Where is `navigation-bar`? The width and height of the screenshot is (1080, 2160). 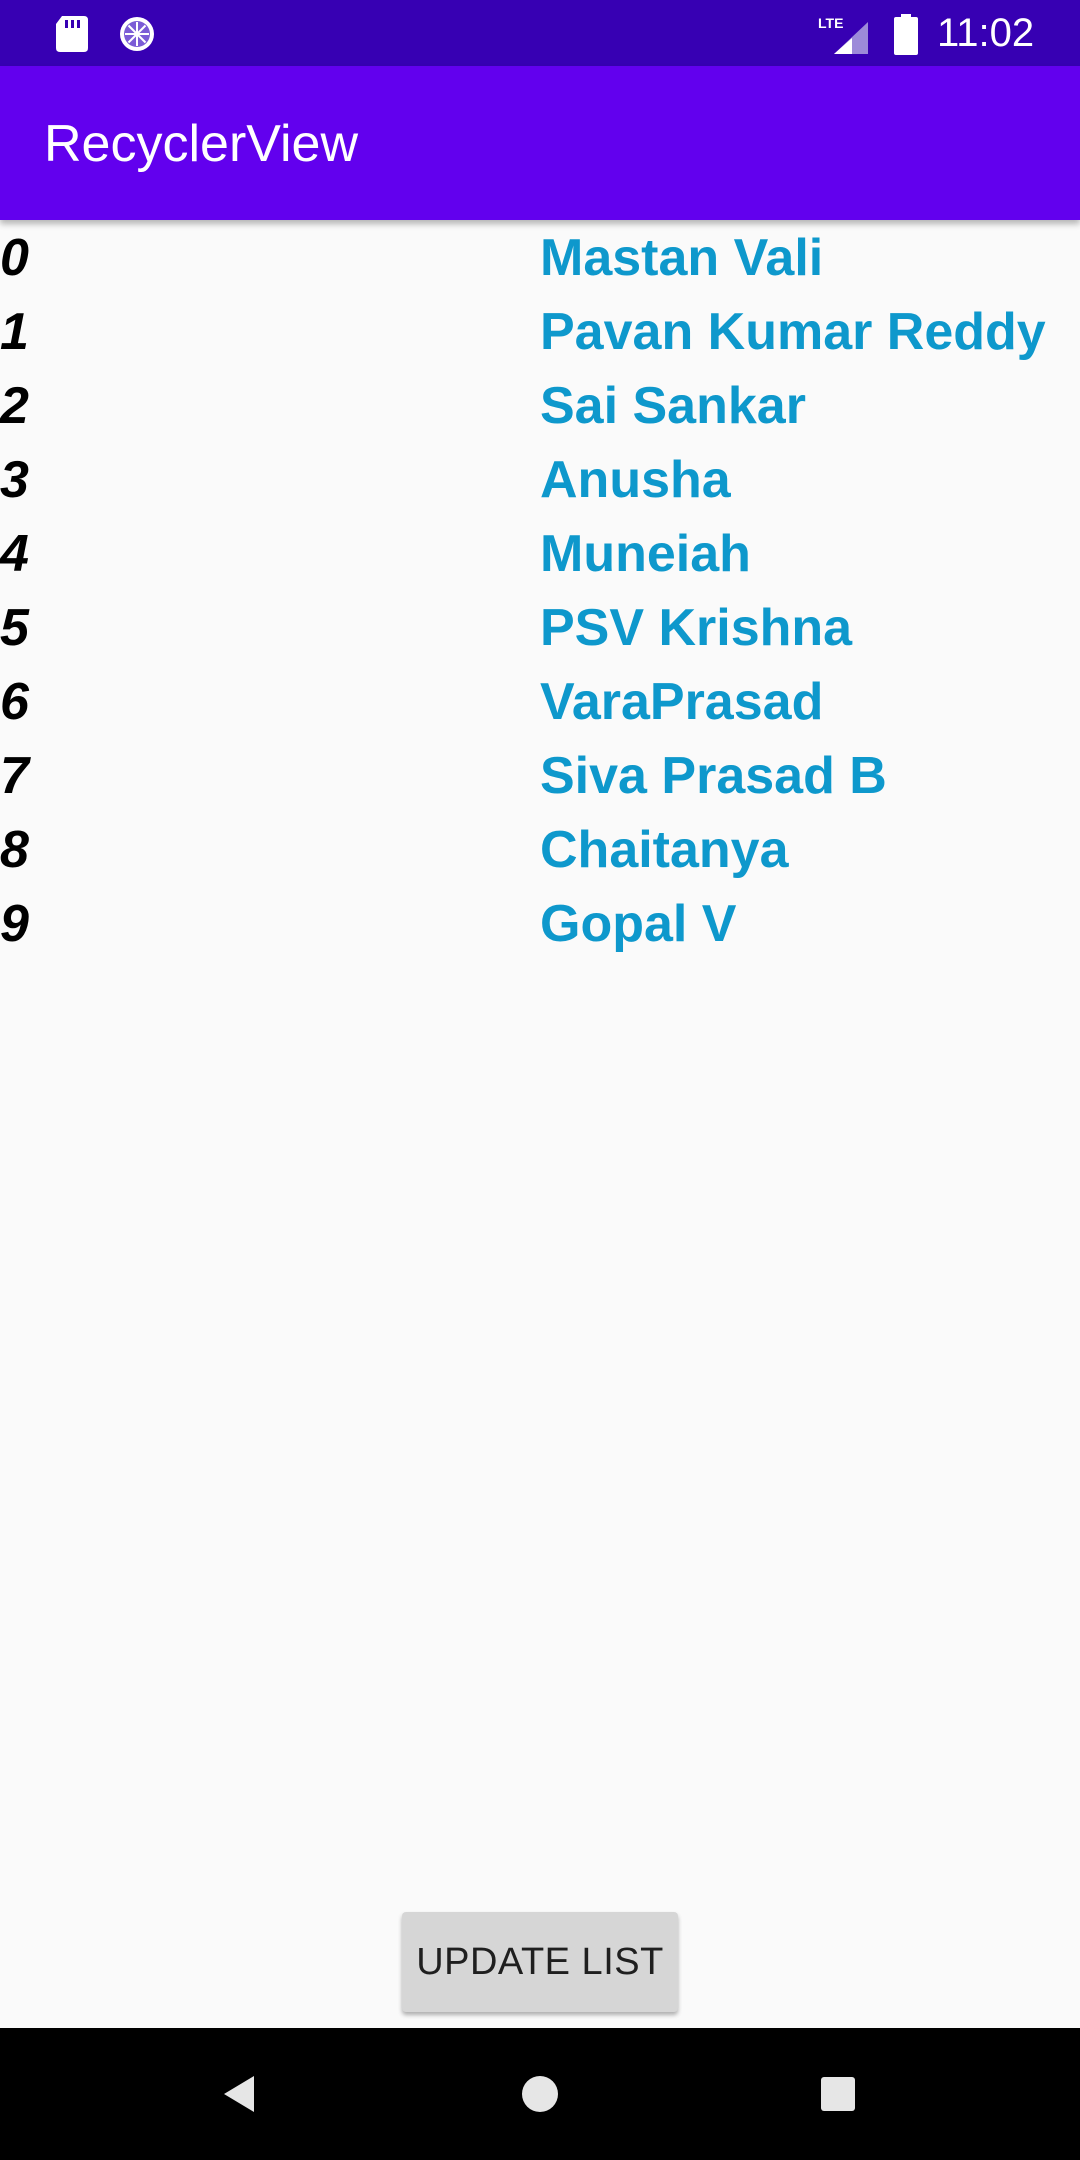
navigation-bar is located at coordinates (540, 2094).